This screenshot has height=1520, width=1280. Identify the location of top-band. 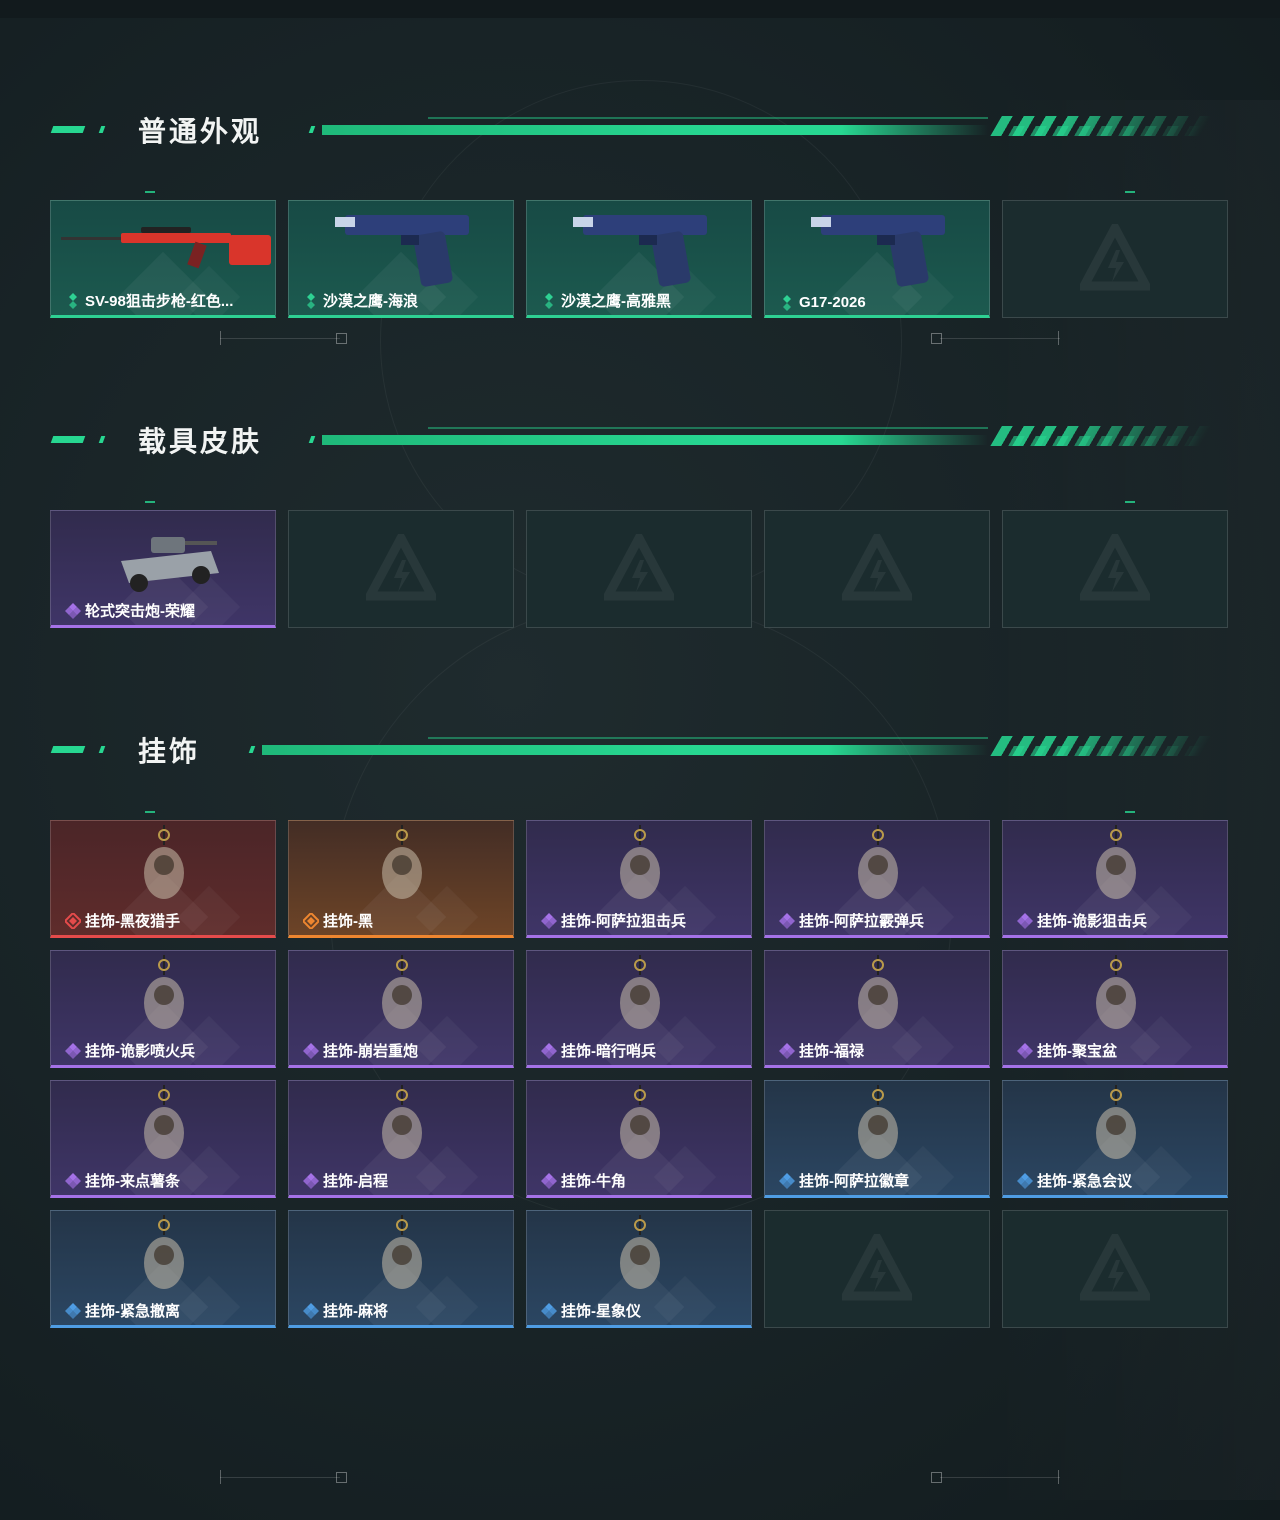
(640, 9).